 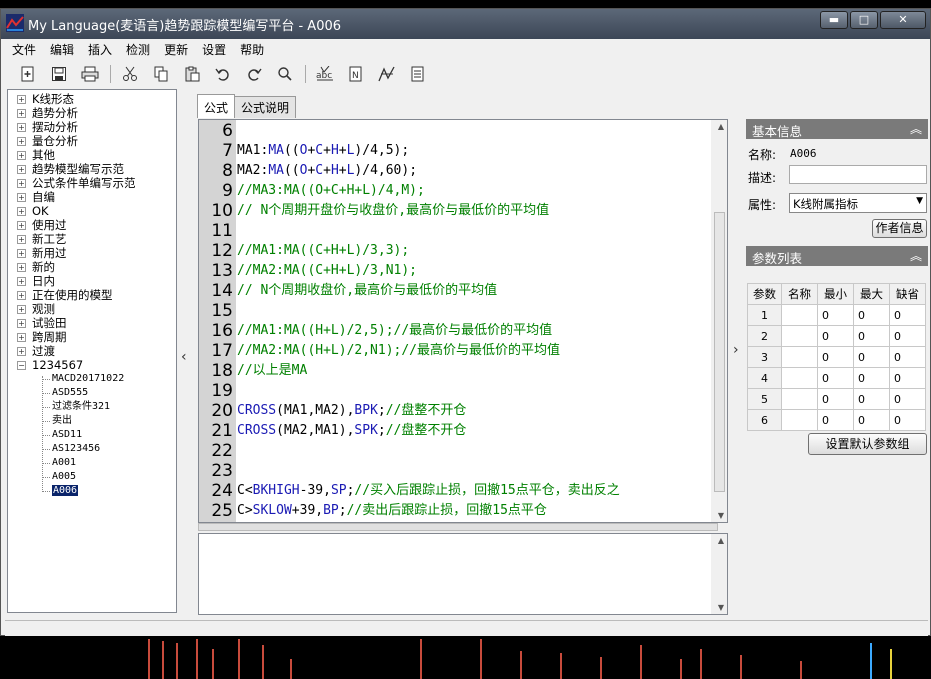 What do you see at coordinates (92, 211) in the screenshot?
I see `tree-group-item: + OK` at bounding box center [92, 211].